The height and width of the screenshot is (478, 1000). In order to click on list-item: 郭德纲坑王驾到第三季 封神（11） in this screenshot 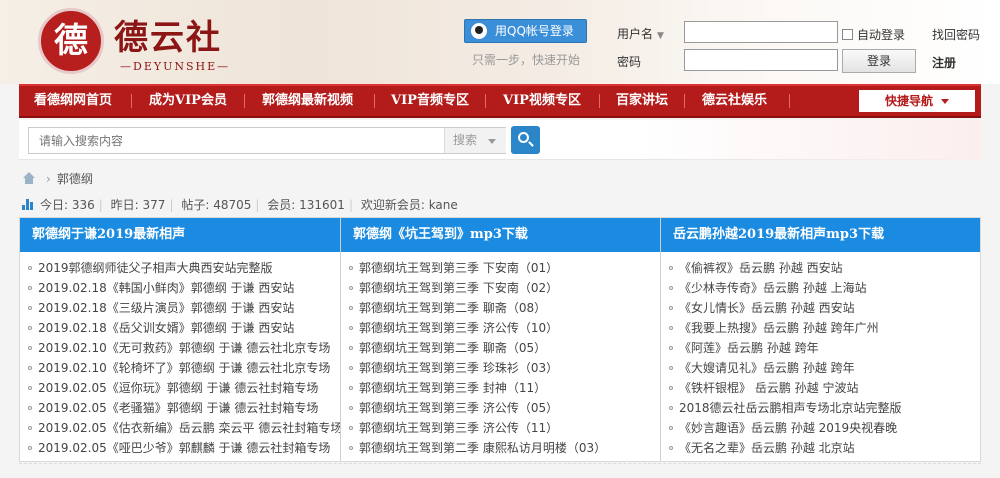, I will do `click(500, 388)`.